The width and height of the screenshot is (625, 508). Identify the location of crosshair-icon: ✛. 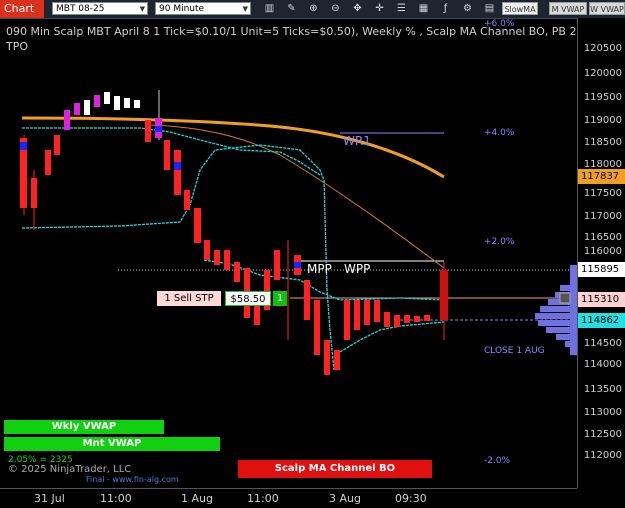
(379, 8).